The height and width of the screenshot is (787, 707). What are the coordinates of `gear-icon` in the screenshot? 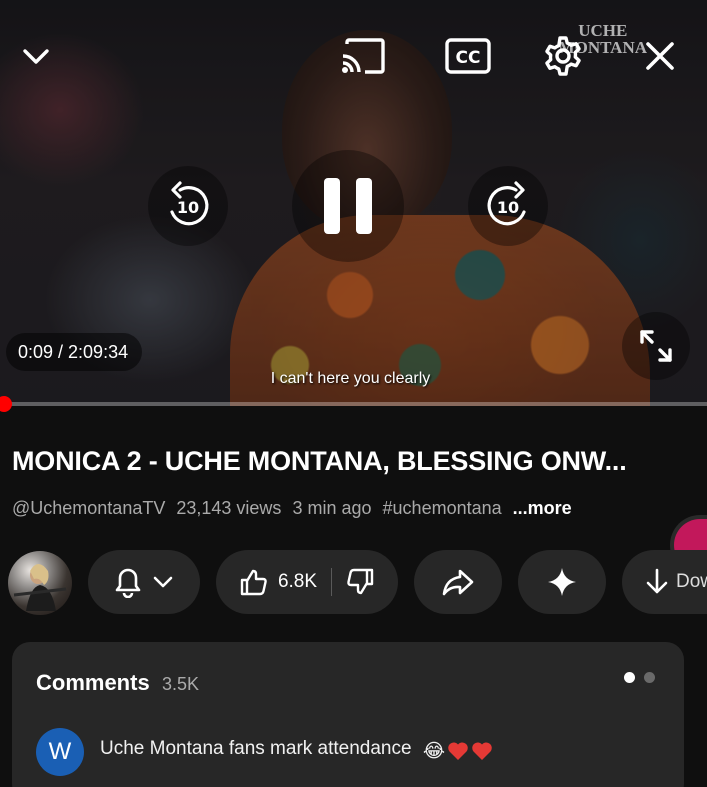 It's located at (563, 56).